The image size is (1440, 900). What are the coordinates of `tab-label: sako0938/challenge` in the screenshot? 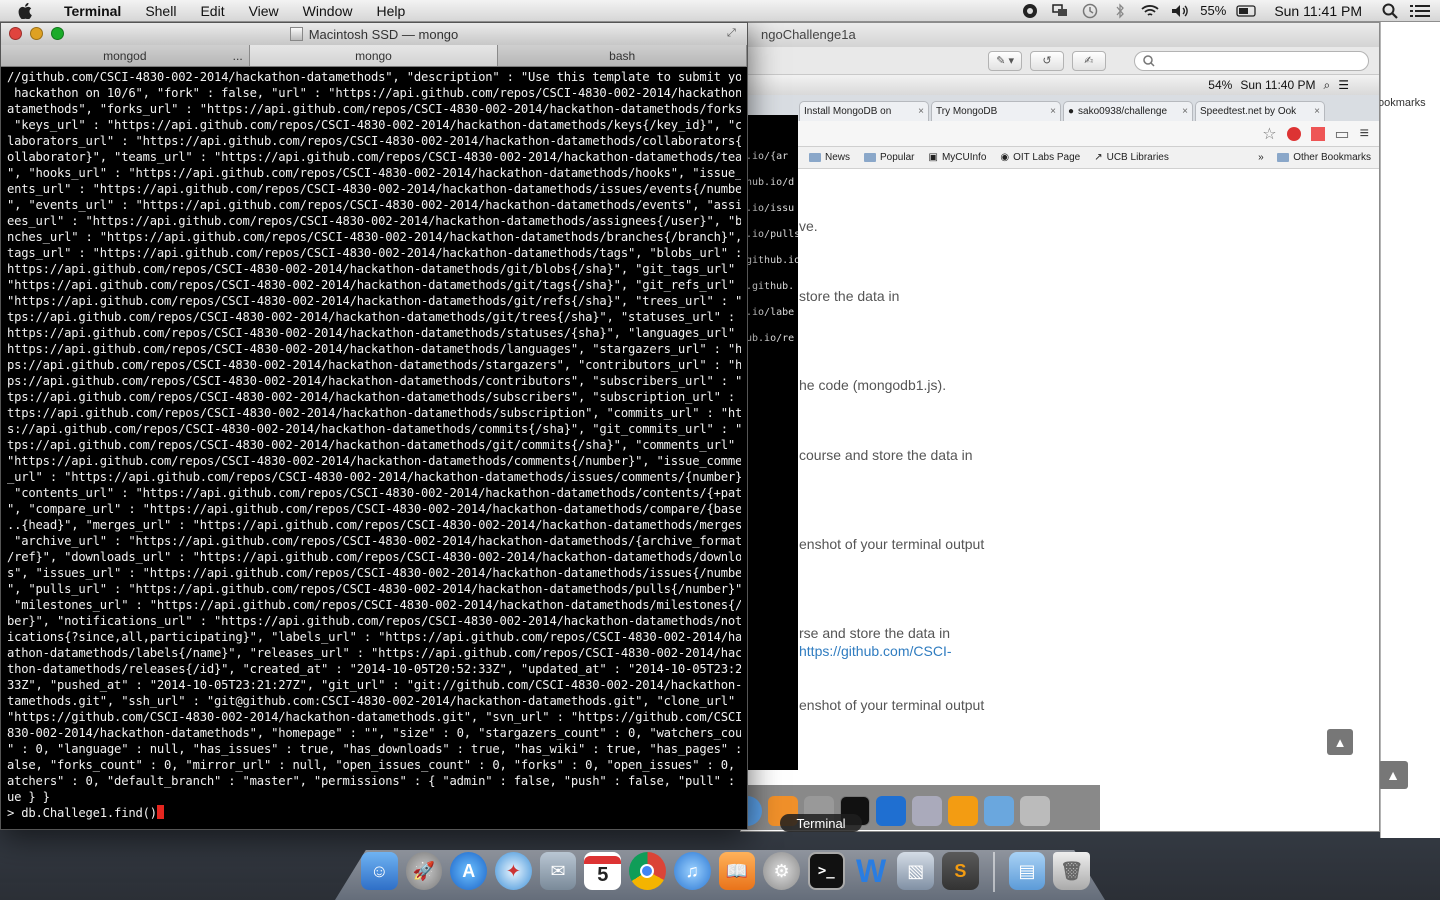 It's located at (1123, 111).